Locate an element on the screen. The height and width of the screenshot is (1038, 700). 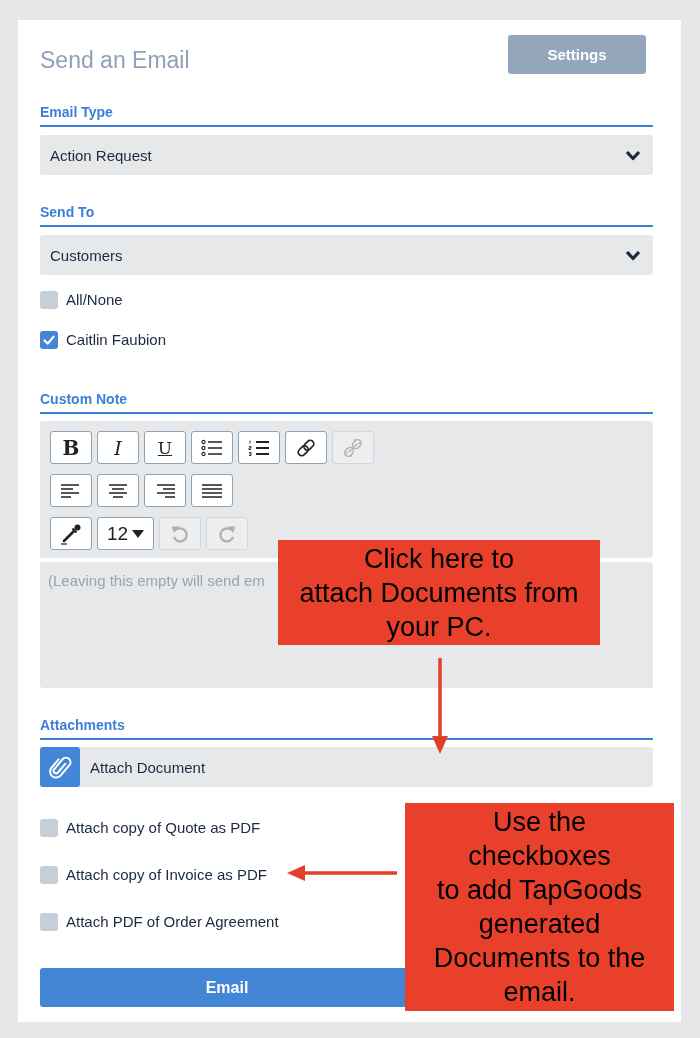
section-label: Send To is located at coordinates (67, 212).